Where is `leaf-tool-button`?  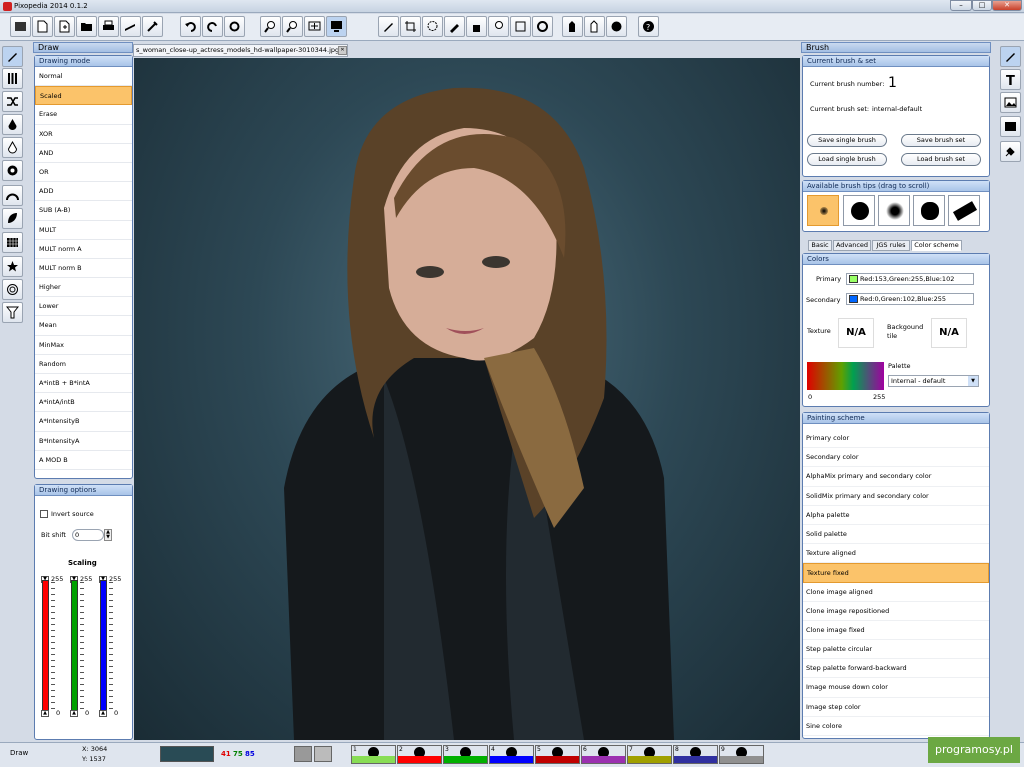 leaf-tool-button is located at coordinates (12, 218).